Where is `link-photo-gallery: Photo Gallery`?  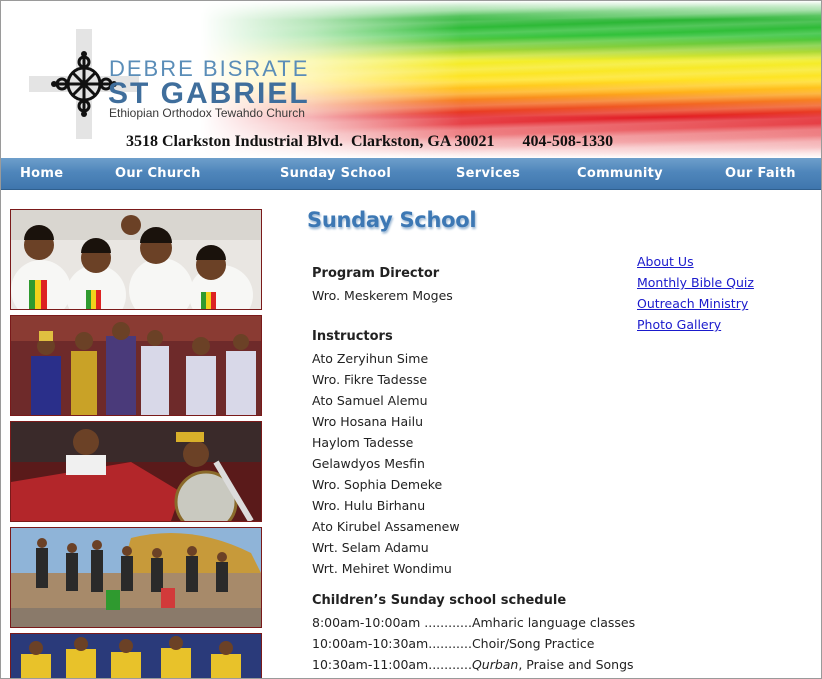 link-photo-gallery: Photo Gallery is located at coordinates (695, 326).